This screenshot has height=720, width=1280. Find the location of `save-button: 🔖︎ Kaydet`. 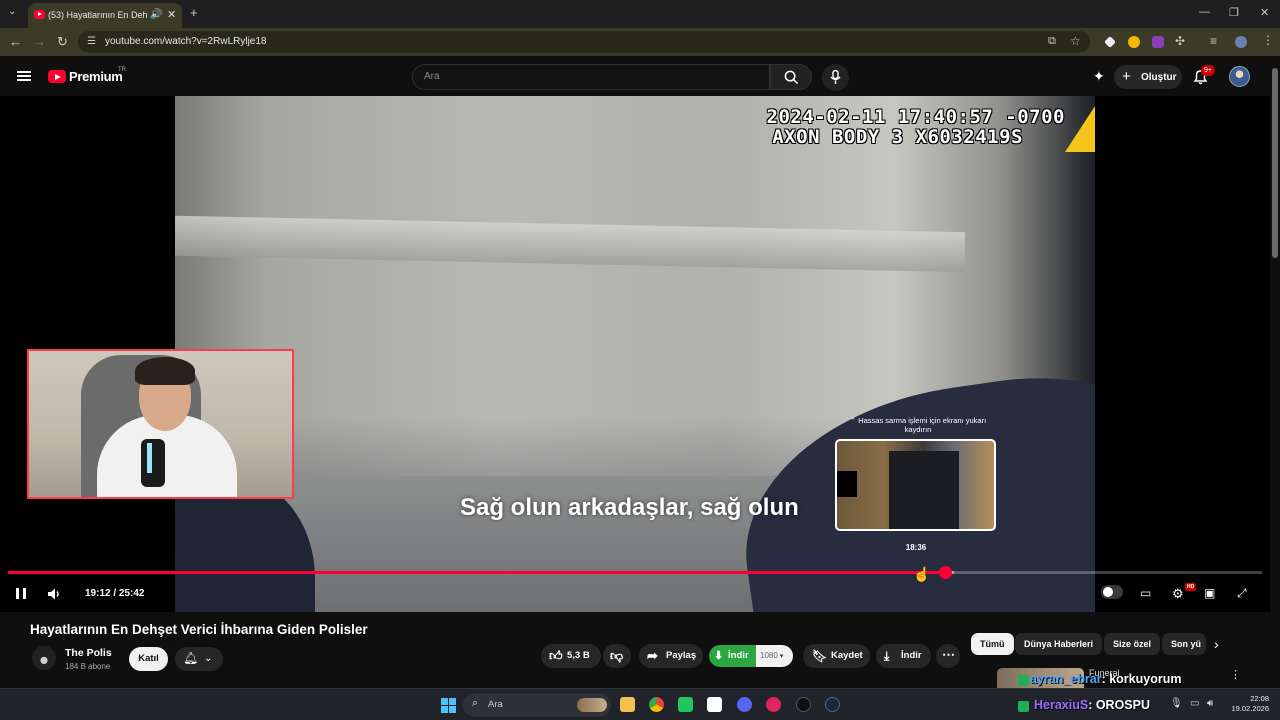

save-button: 🔖︎ Kaydet is located at coordinates (836, 656).